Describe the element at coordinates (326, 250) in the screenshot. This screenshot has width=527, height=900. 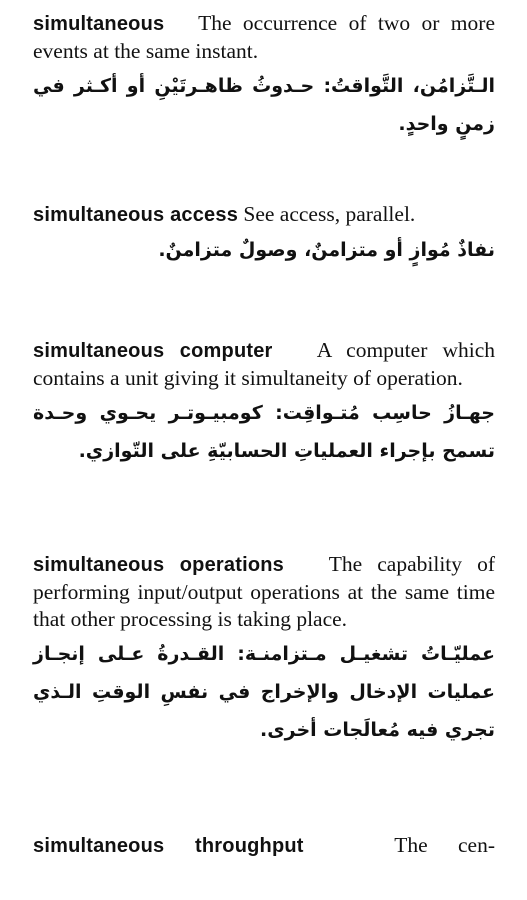
I see `arabic-definition: نفاذٌ مُوازٍ أو متزامنٌ، وصولٌ متزامنٌ.` at that location.